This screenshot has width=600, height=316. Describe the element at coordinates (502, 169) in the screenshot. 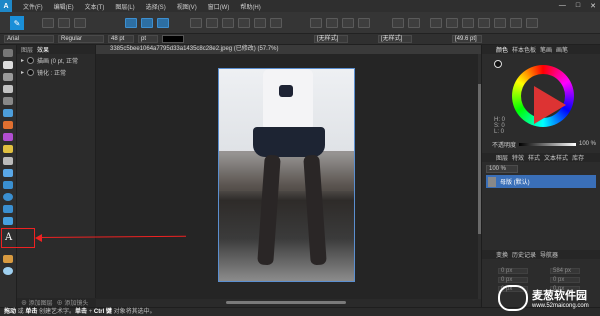

I see `pages-zoom-select: 100 %` at that location.